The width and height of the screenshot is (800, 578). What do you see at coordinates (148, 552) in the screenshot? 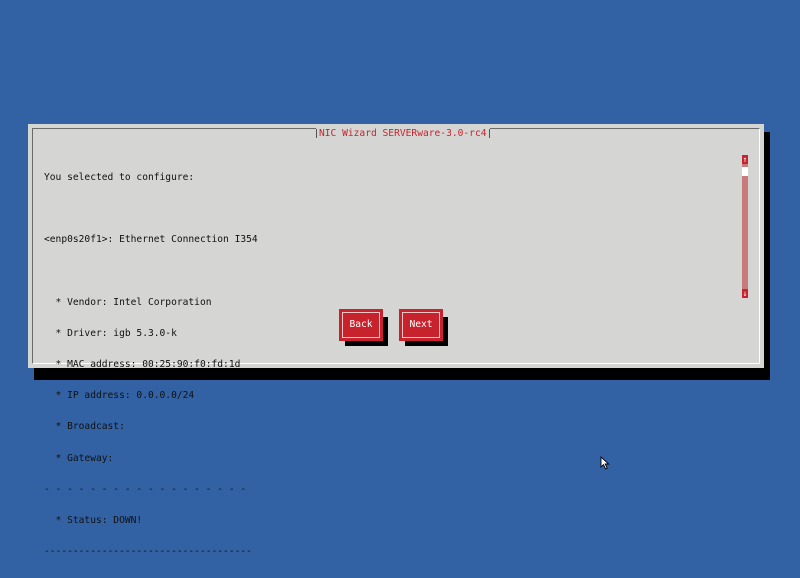
I see `content-line: ------------------------------------` at bounding box center [148, 552].